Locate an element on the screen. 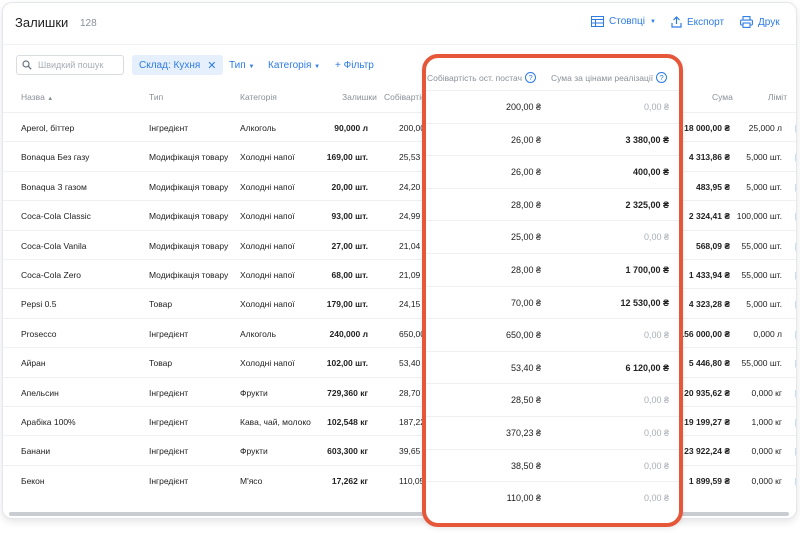 This screenshot has height=533, width=800. column-header-limit: Ліміт is located at coordinates (777, 97).